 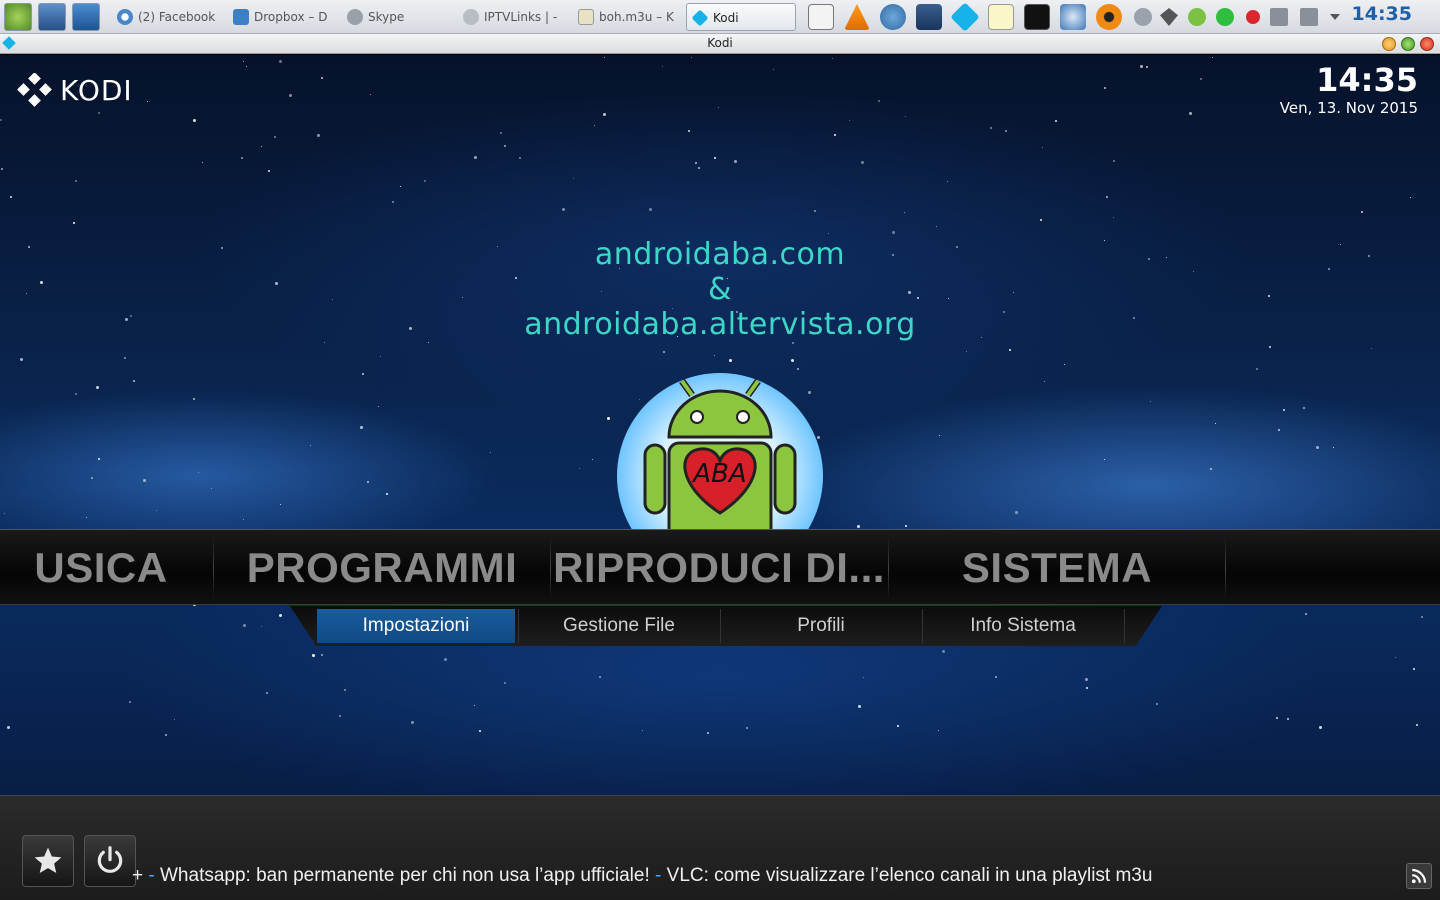 What do you see at coordinates (1001, 17) in the screenshot?
I see `notes-icon` at bounding box center [1001, 17].